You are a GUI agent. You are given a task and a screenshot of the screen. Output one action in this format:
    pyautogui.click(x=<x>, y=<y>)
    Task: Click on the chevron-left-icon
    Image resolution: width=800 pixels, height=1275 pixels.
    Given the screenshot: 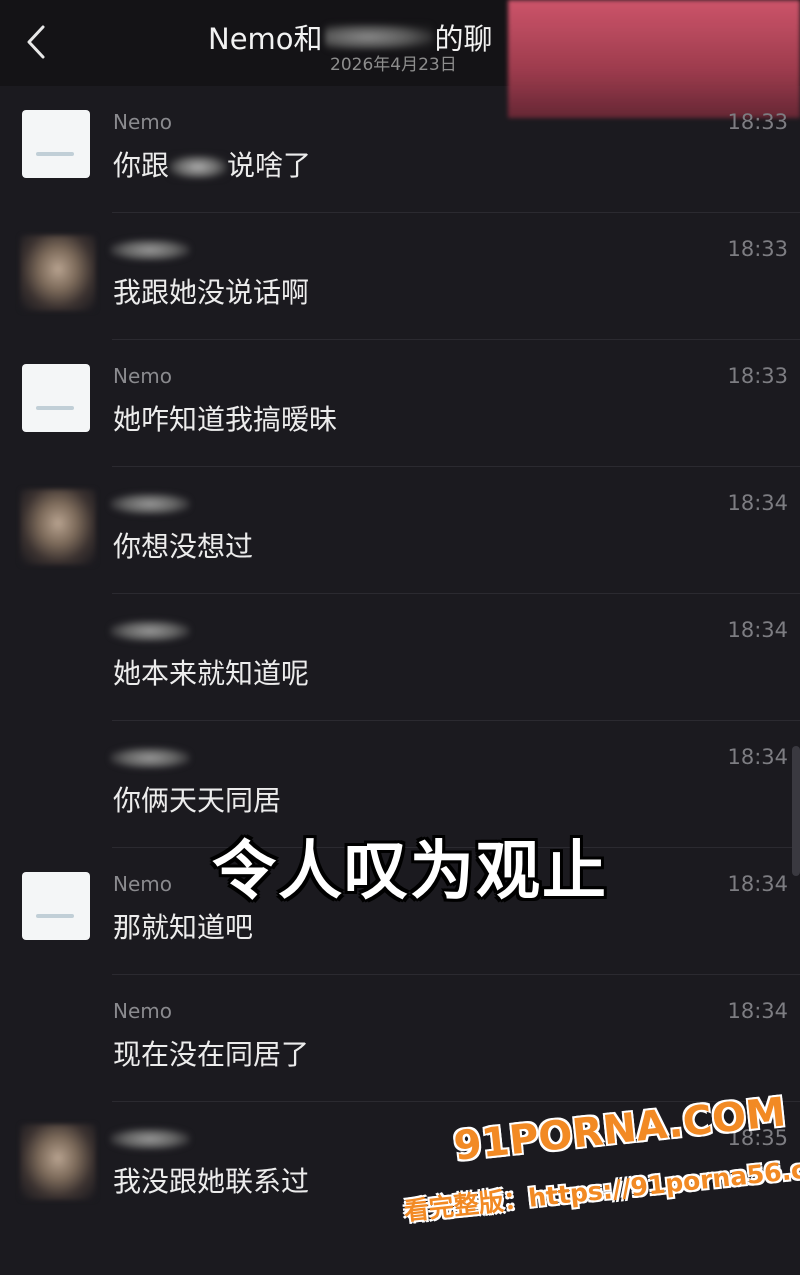 What is the action you would take?
    pyautogui.click(x=36, y=42)
    